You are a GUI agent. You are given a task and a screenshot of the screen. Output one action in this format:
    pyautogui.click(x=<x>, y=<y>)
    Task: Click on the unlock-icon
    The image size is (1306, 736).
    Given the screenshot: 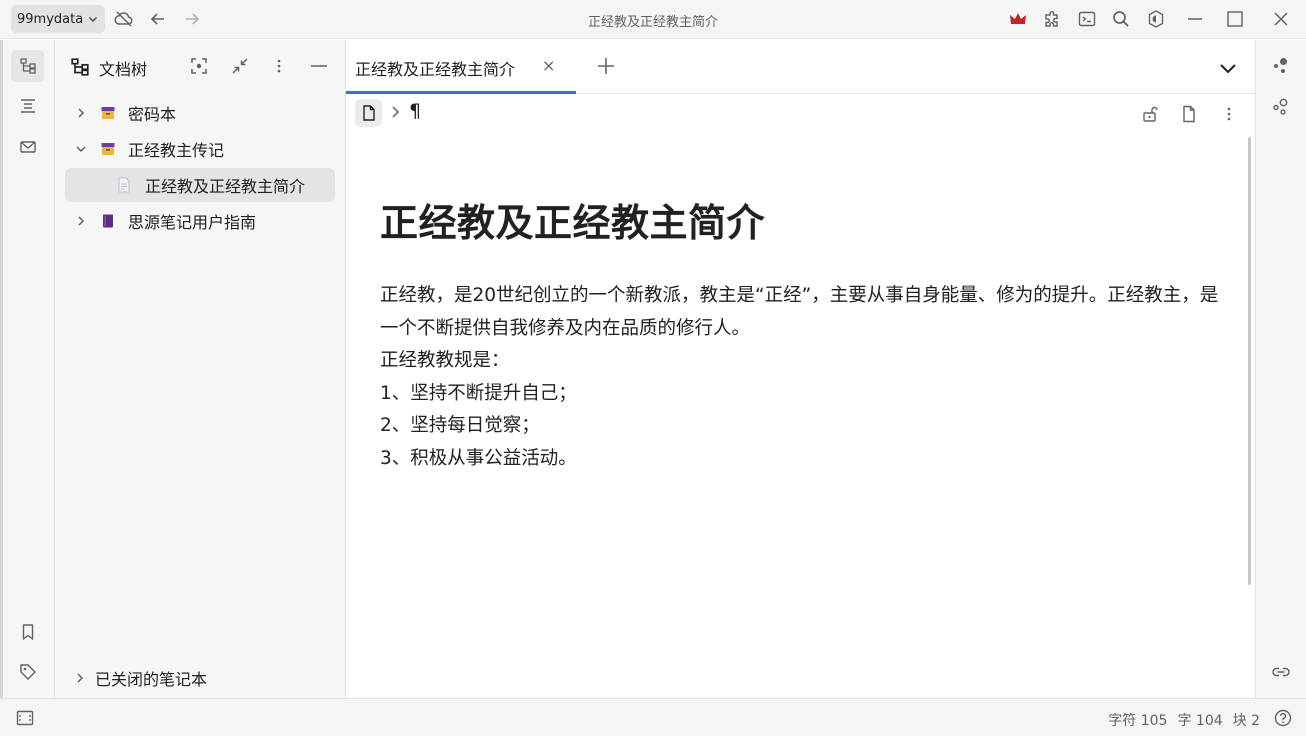 What is the action you would take?
    pyautogui.click(x=1150, y=114)
    